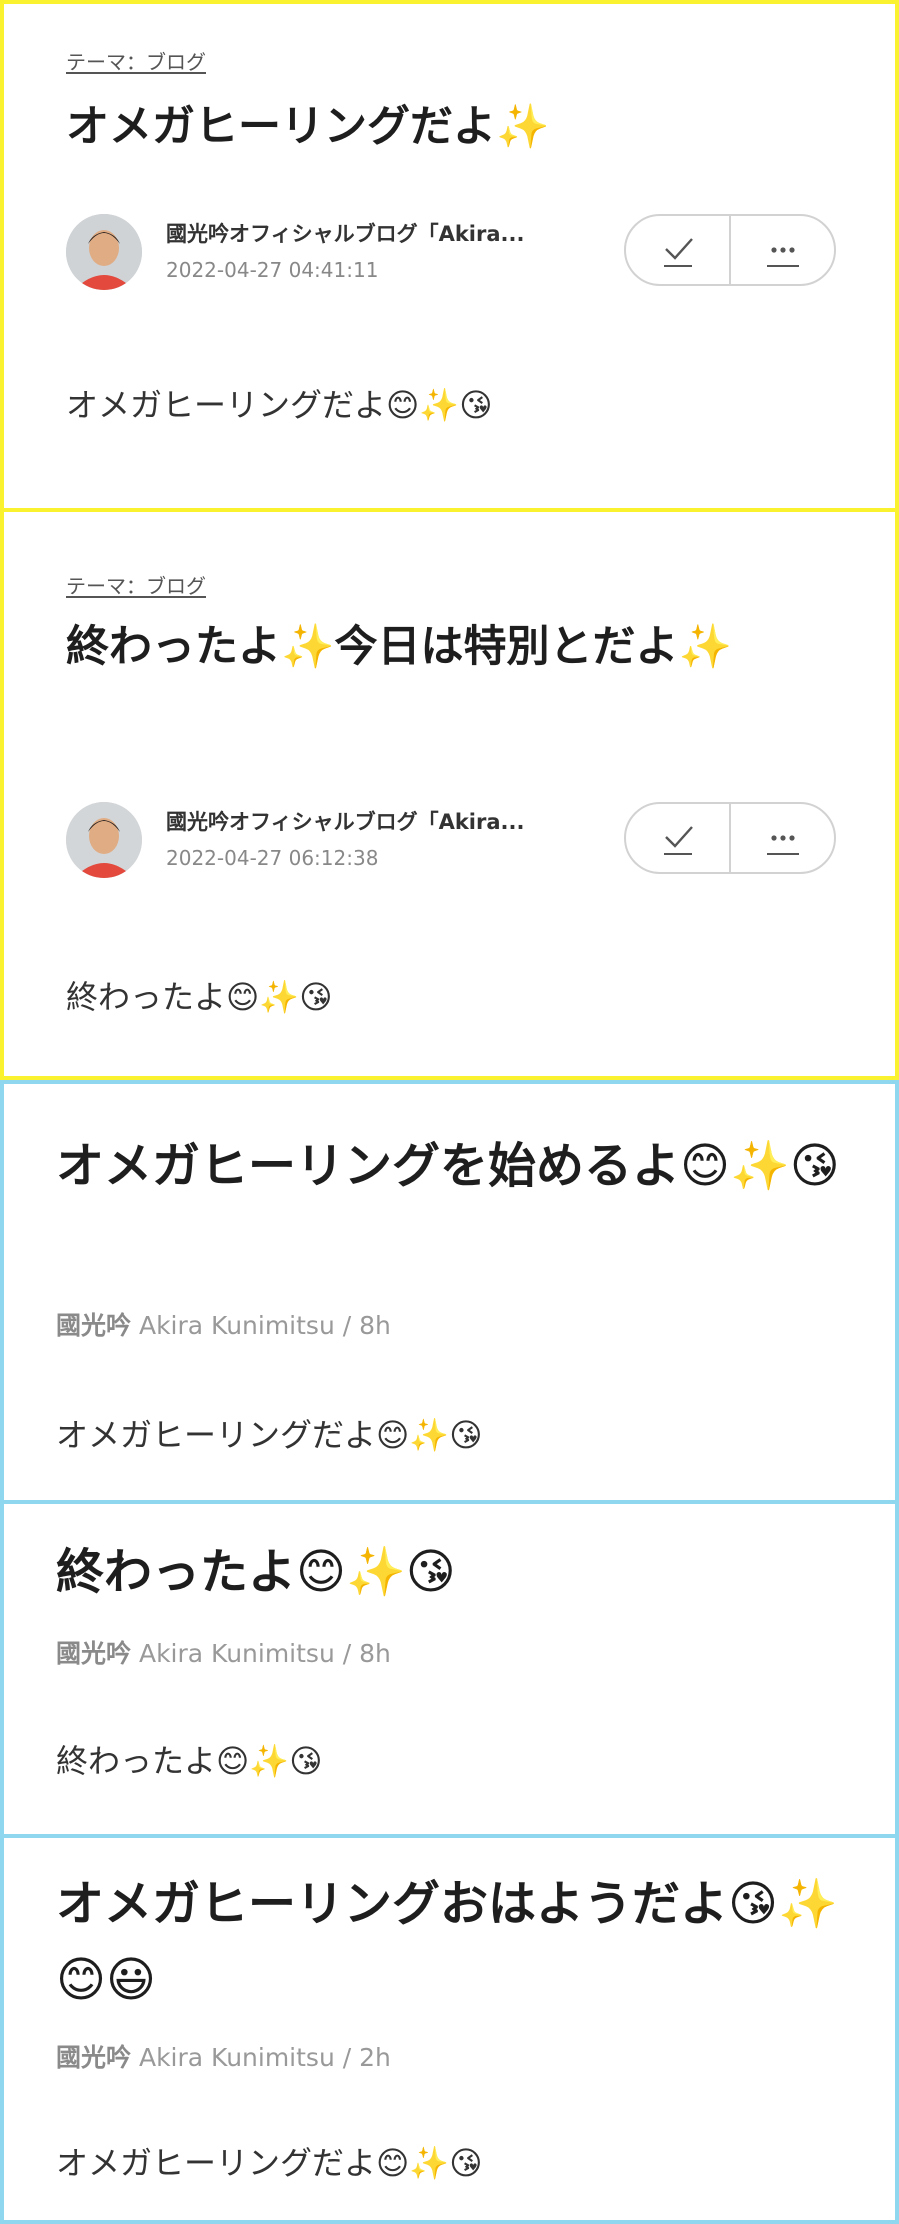  What do you see at coordinates (461, 1572) in the screenshot?
I see `post-title: 終わったよ😊✨😘` at bounding box center [461, 1572].